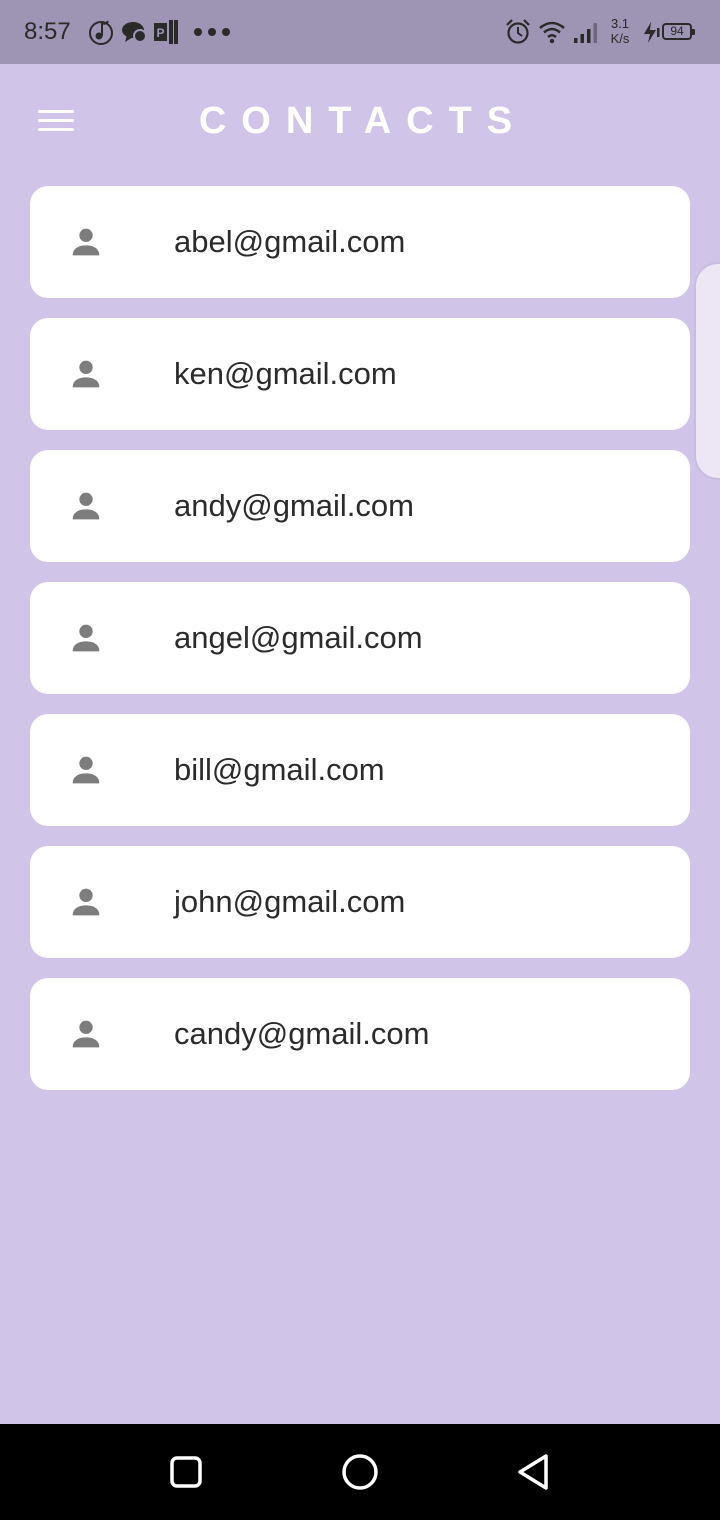  What do you see at coordinates (302, 1033) in the screenshot?
I see `contact-email: candy@gmail.com` at bounding box center [302, 1033].